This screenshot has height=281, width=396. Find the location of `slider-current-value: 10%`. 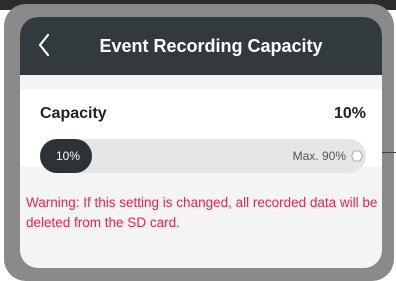

slider-current-value: 10% is located at coordinates (68, 156).